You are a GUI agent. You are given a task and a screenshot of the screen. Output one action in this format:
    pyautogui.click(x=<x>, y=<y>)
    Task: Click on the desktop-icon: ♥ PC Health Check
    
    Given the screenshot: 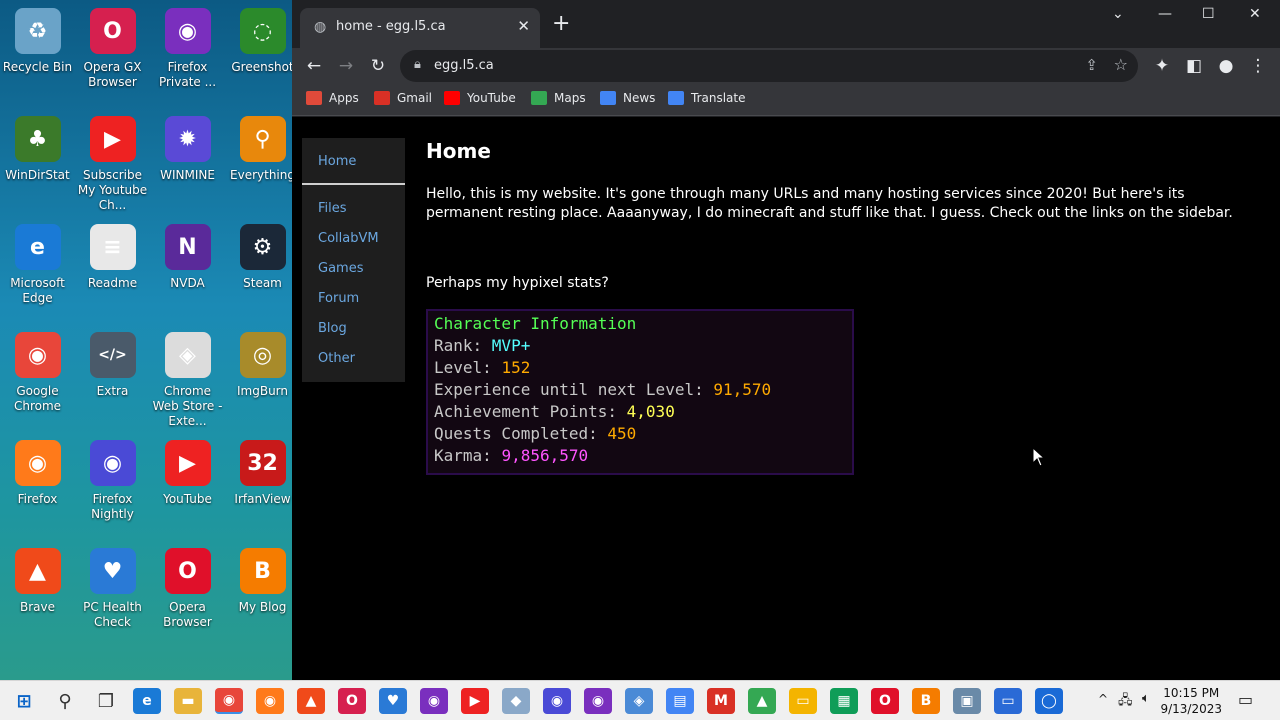 What is the action you would take?
    pyautogui.click(x=112, y=589)
    